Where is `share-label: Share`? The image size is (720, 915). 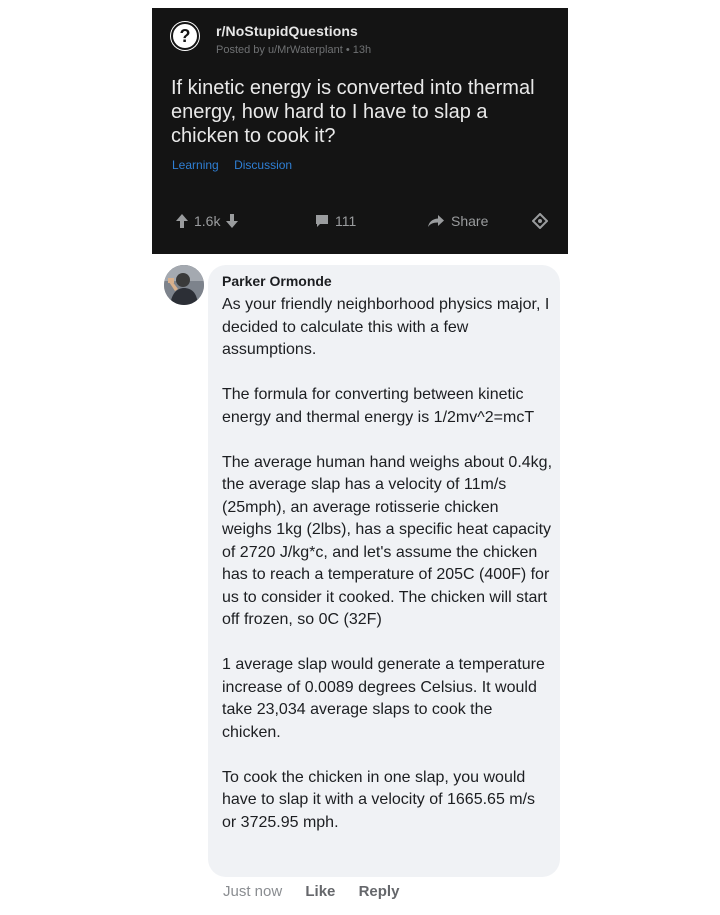 share-label: Share is located at coordinates (470, 221).